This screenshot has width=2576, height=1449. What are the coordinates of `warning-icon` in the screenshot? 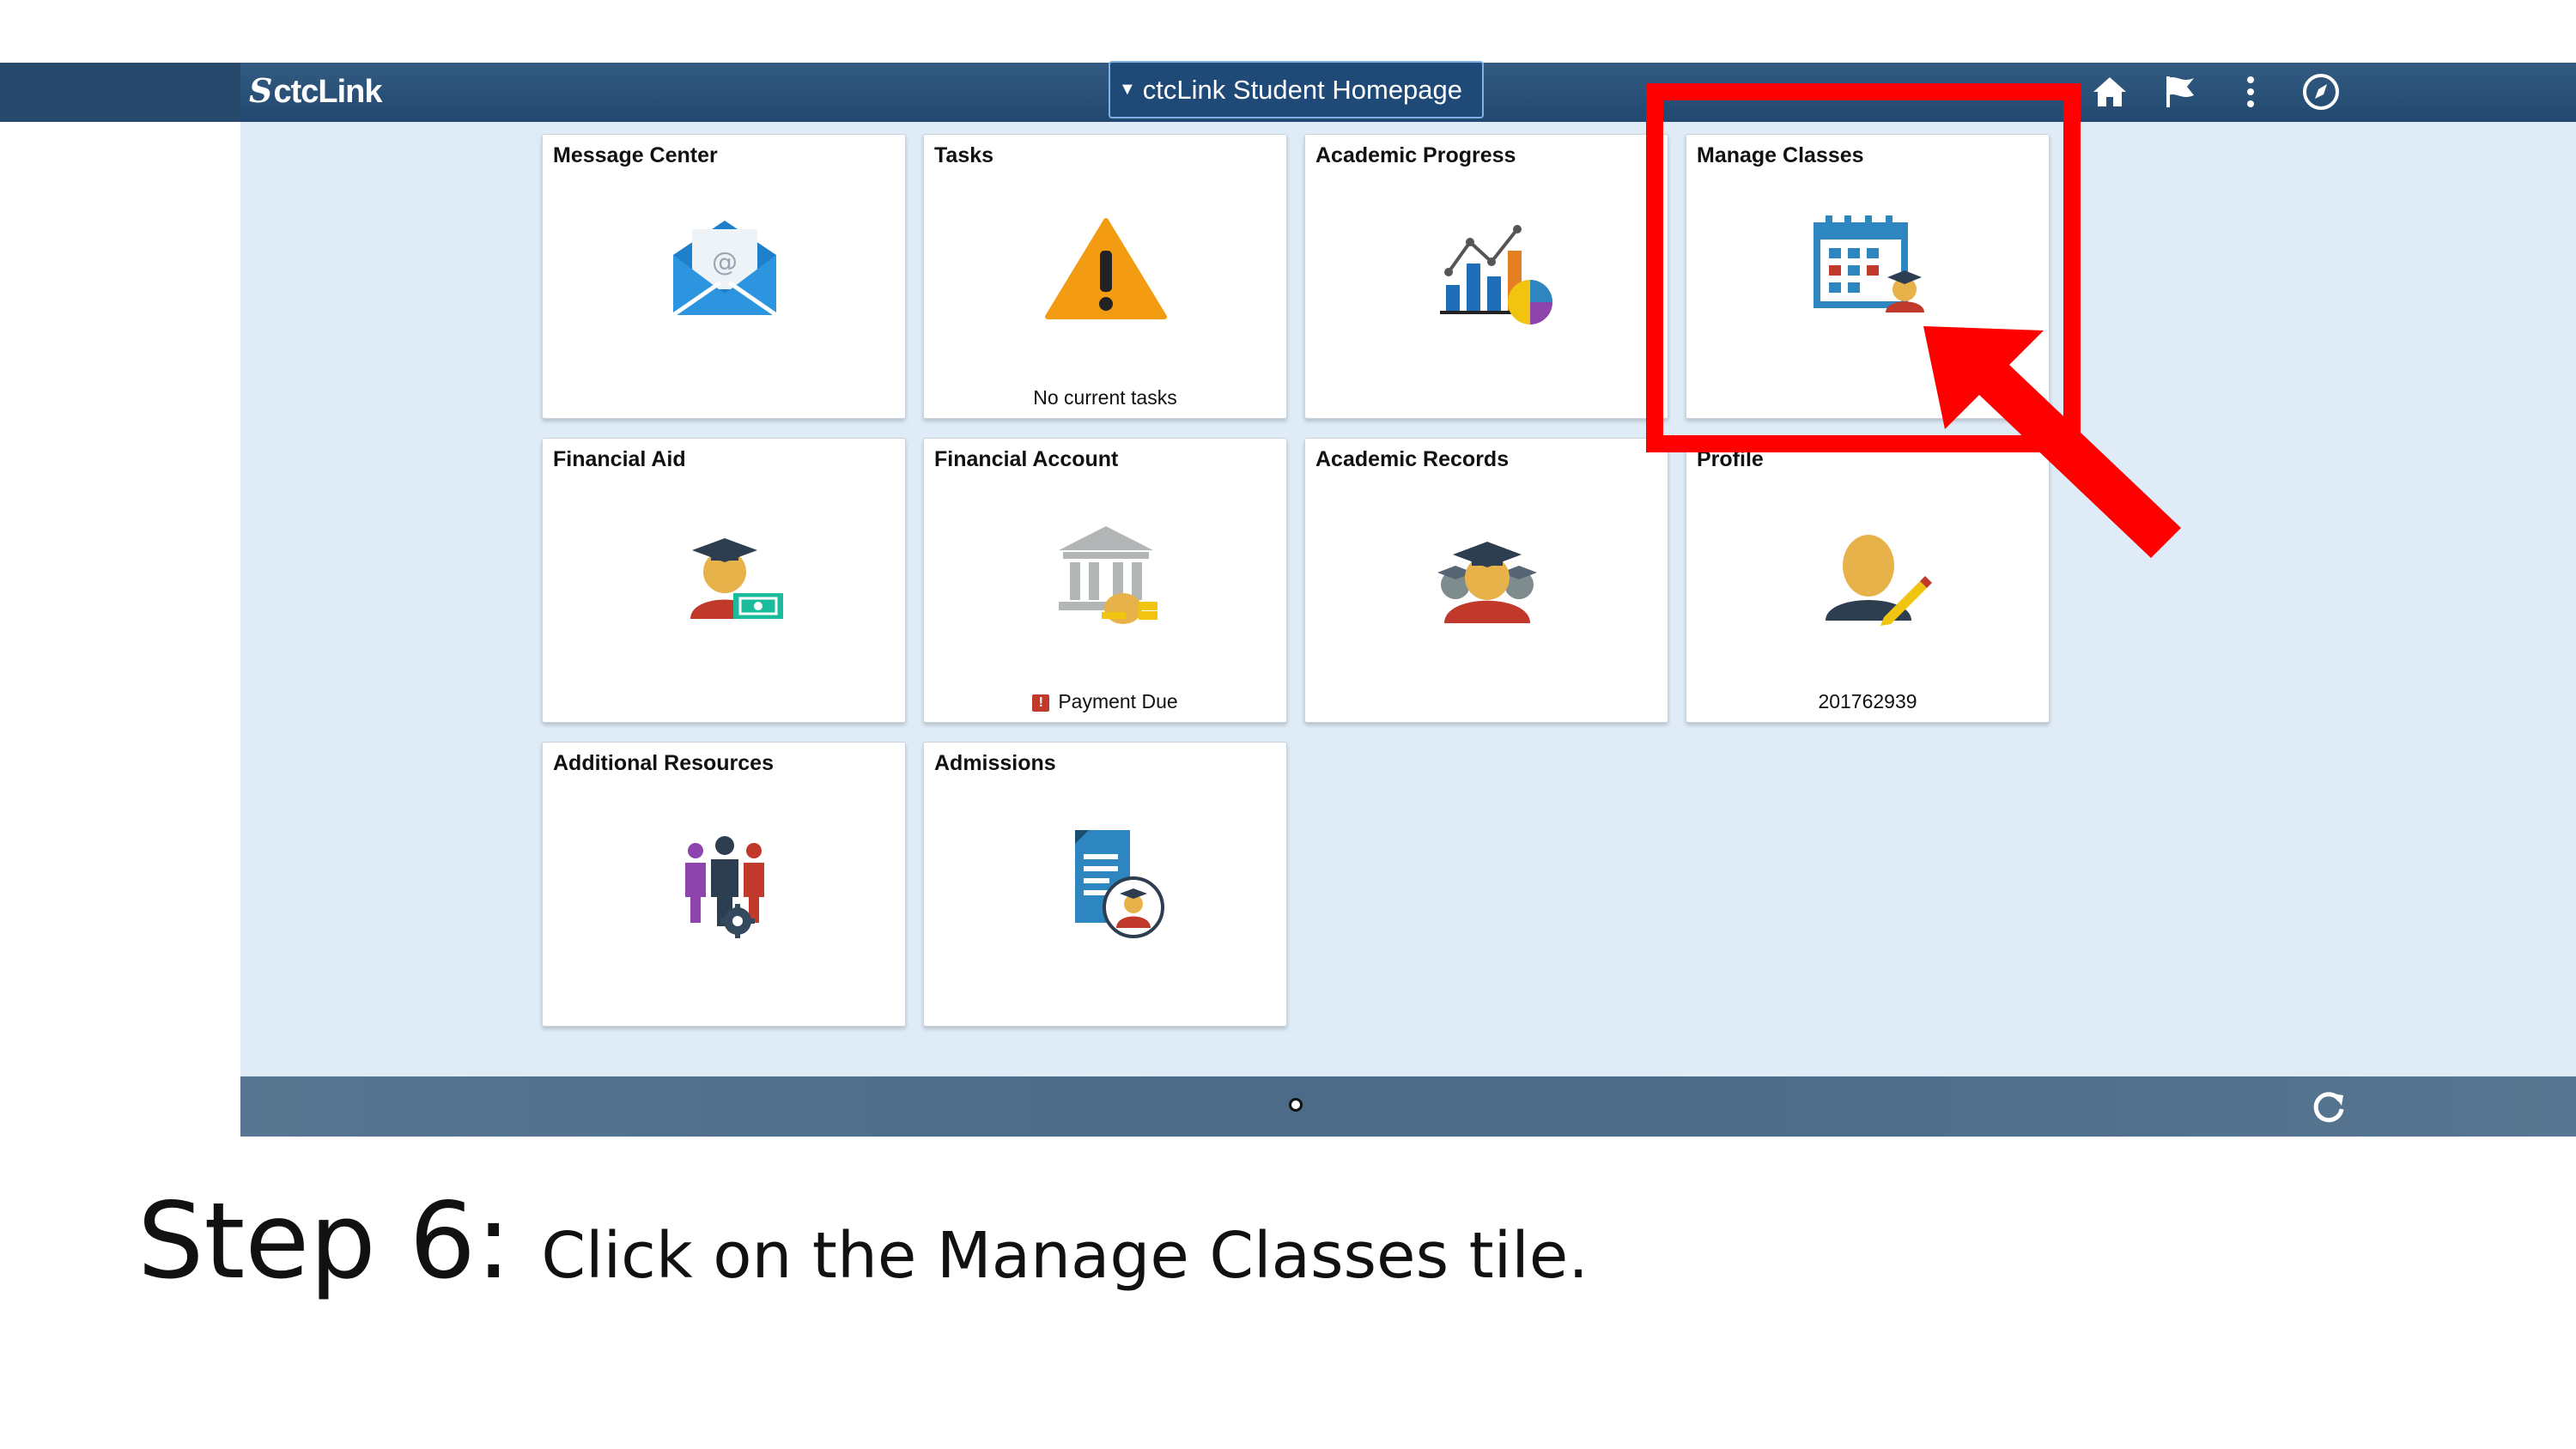 It's located at (1106, 267).